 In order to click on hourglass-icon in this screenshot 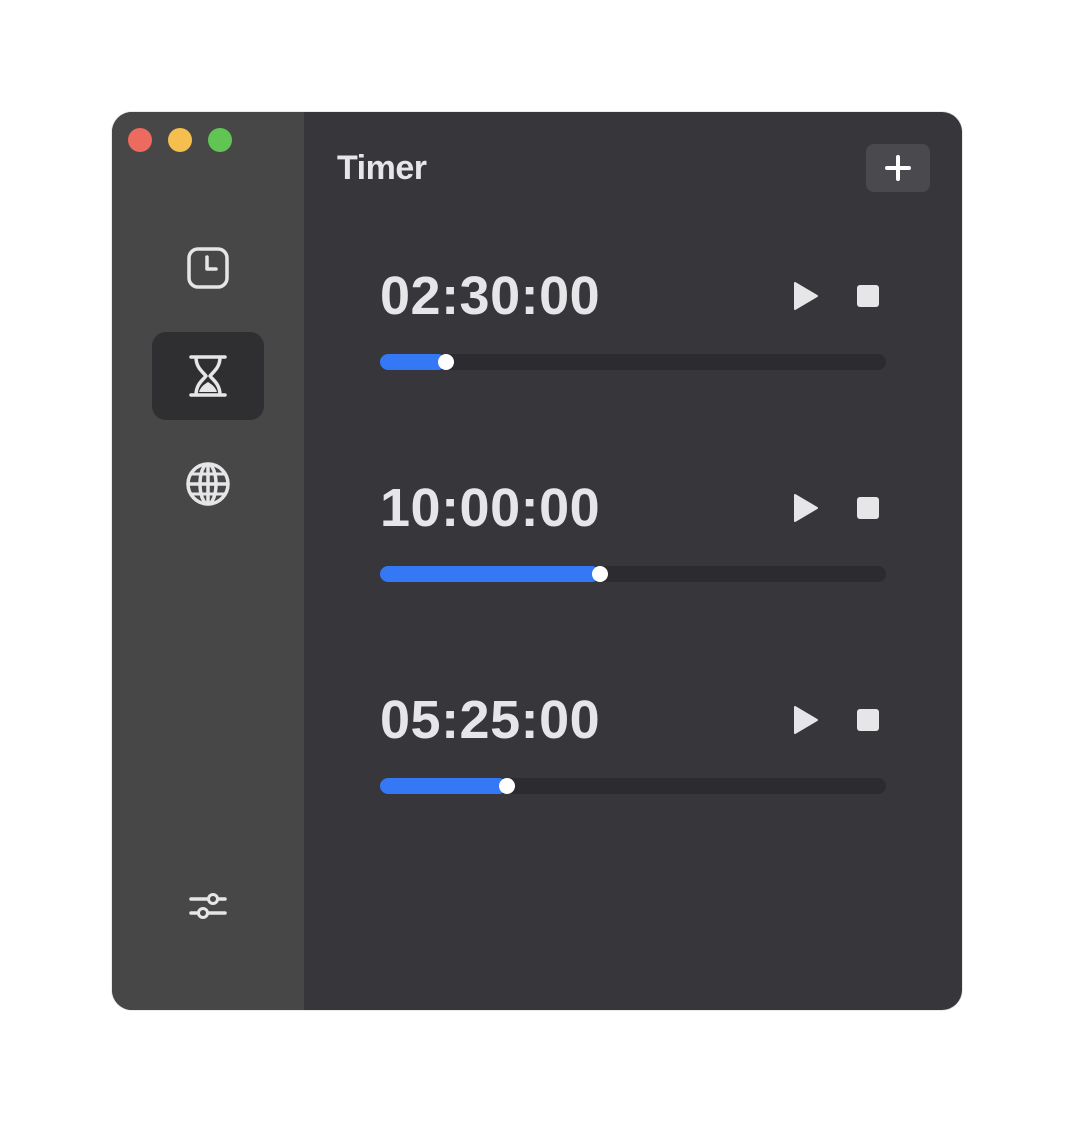, I will do `click(208, 376)`.